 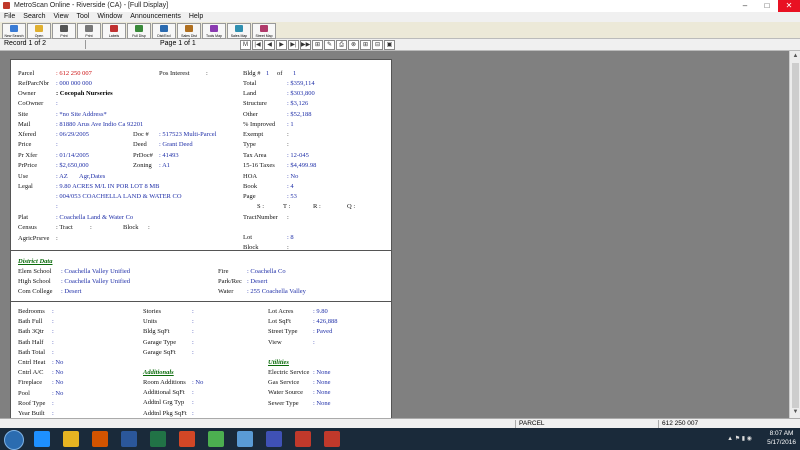 What do you see at coordinates (155, 17) in the screenshot?
I see `menu-announcements: Announcements` at bounding box center [155, 17].